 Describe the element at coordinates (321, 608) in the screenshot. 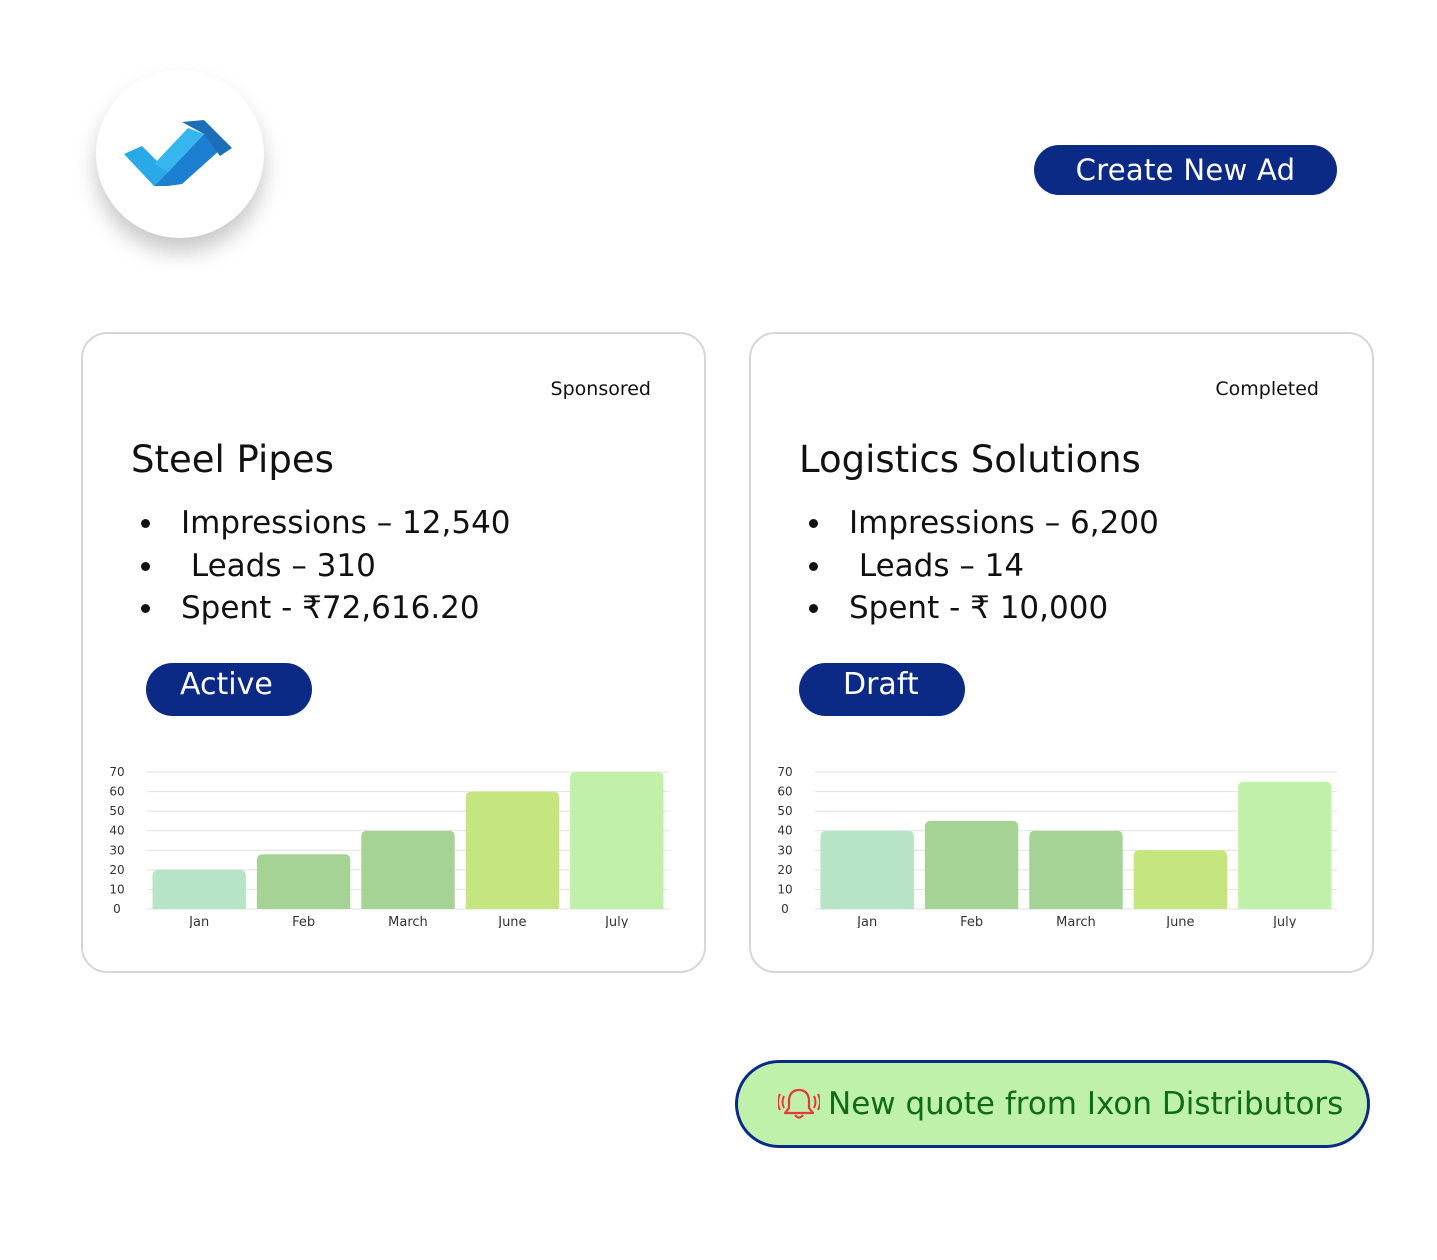

I see `metric-spent: Spent - ₹72,616.20` at that location.